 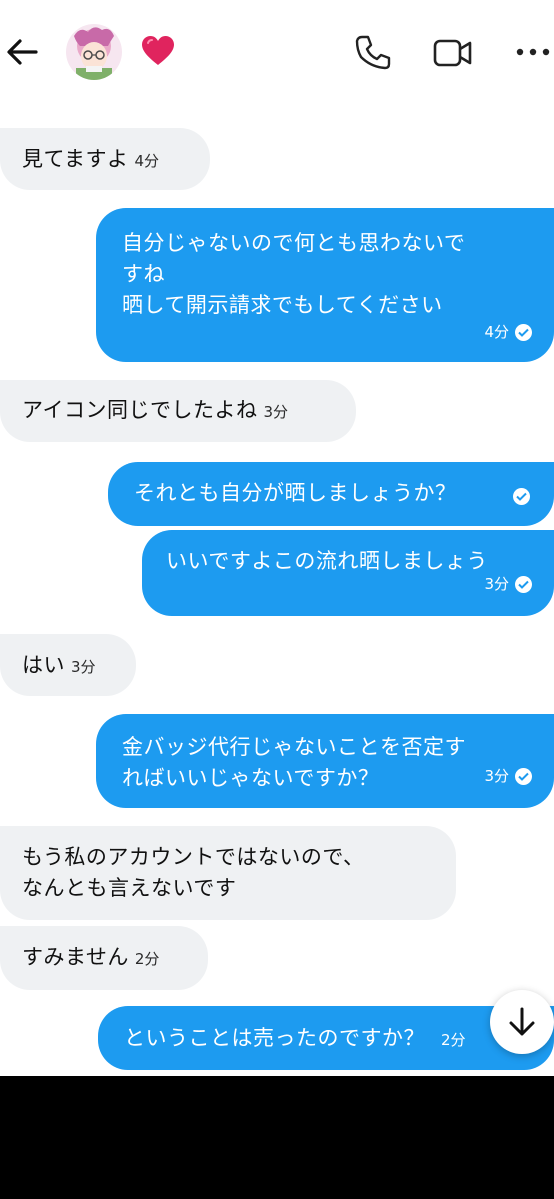 I want to click on more-options-button, so click(x=533, y=52).